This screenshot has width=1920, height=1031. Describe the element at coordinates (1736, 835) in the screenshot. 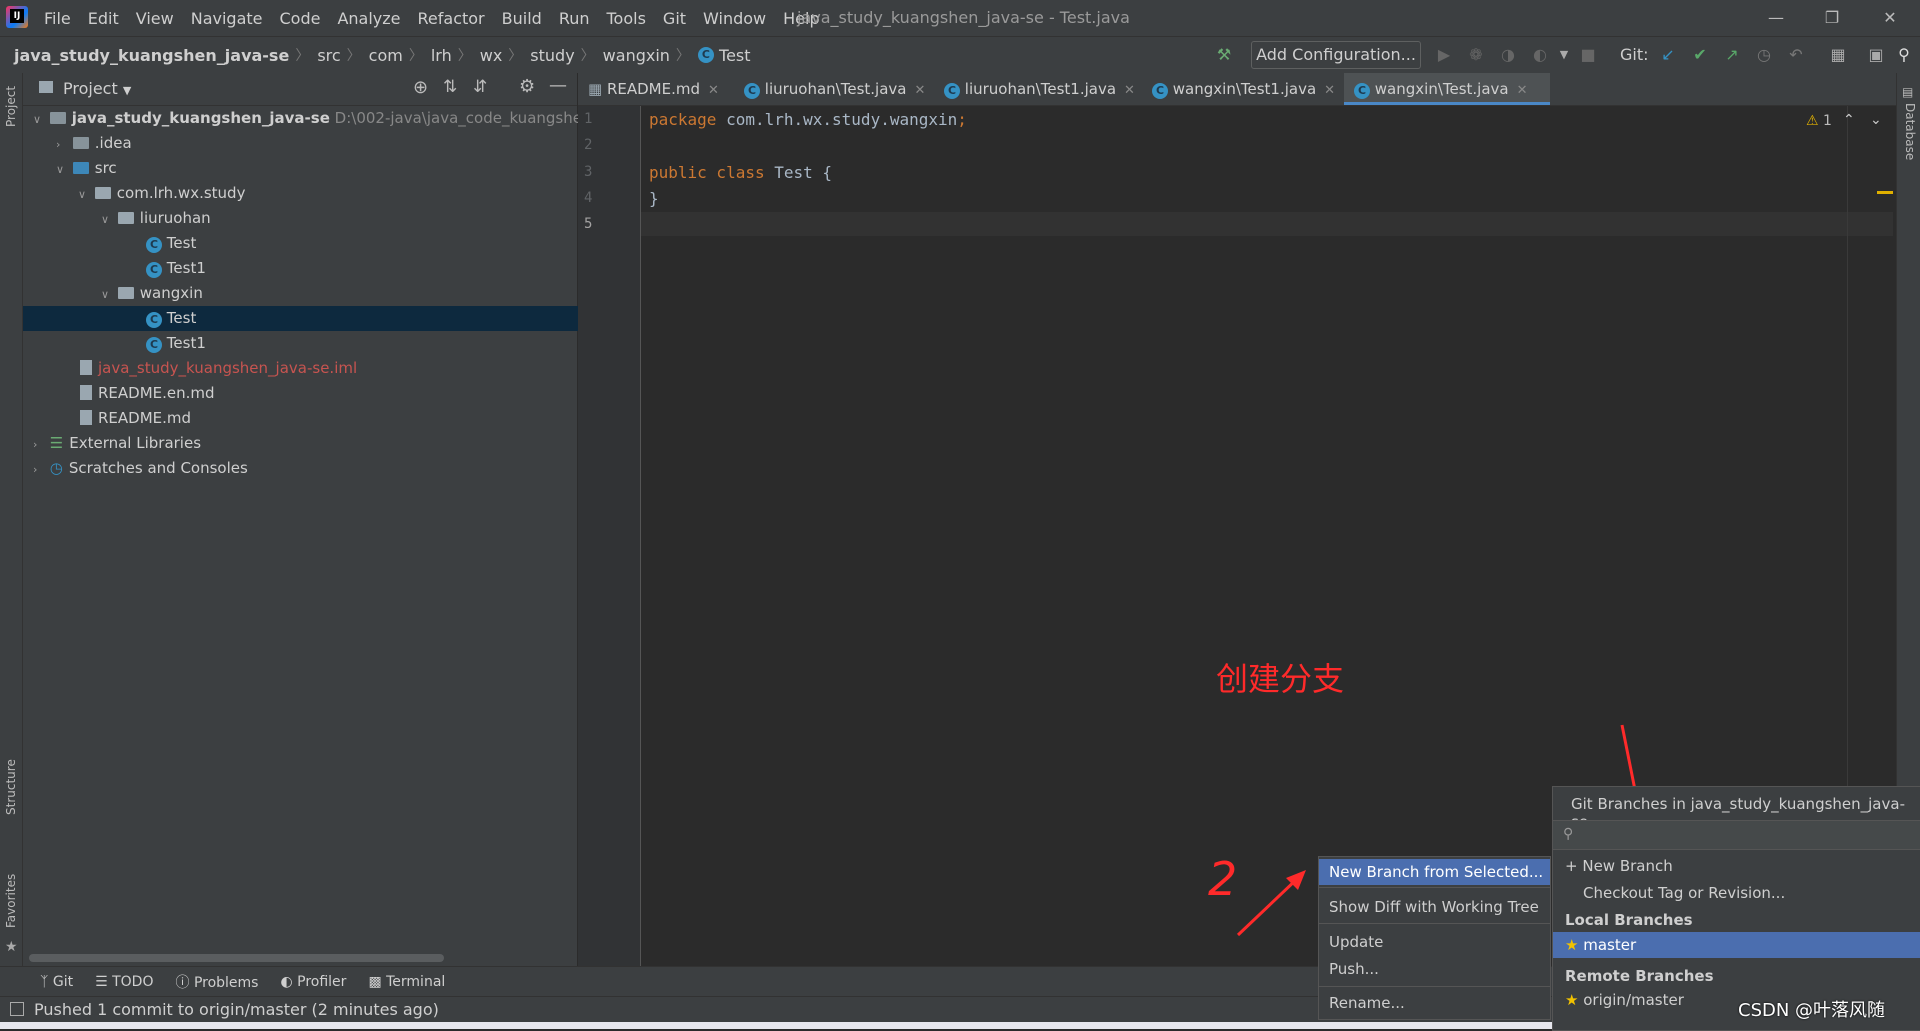

I see `branch-search-input: ⚲` at that location.